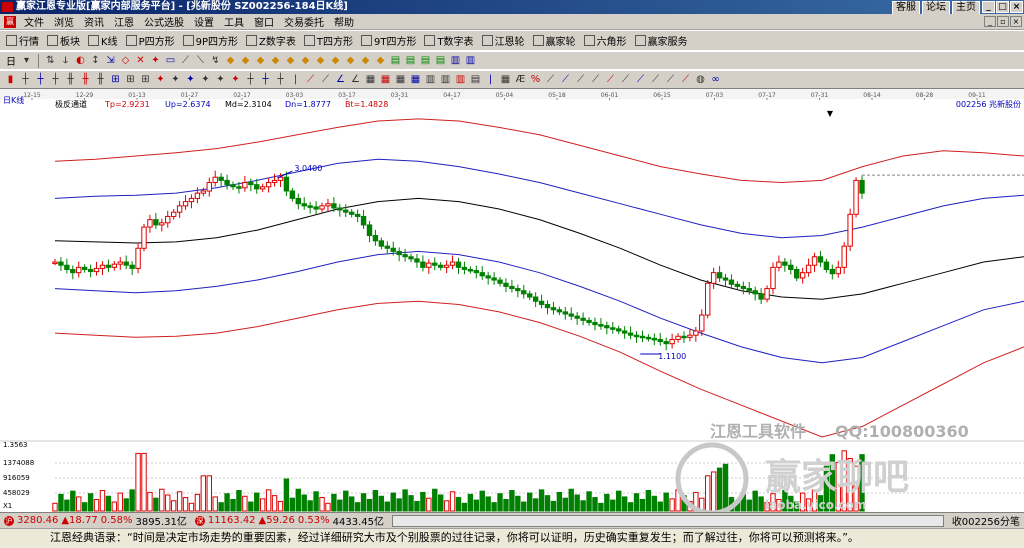 The width and height of the screenshot is (1024, 548). Describe the element at coordinates (990, 21) in the screenshot. I see `mdi-minimize-icon: _` at that location.